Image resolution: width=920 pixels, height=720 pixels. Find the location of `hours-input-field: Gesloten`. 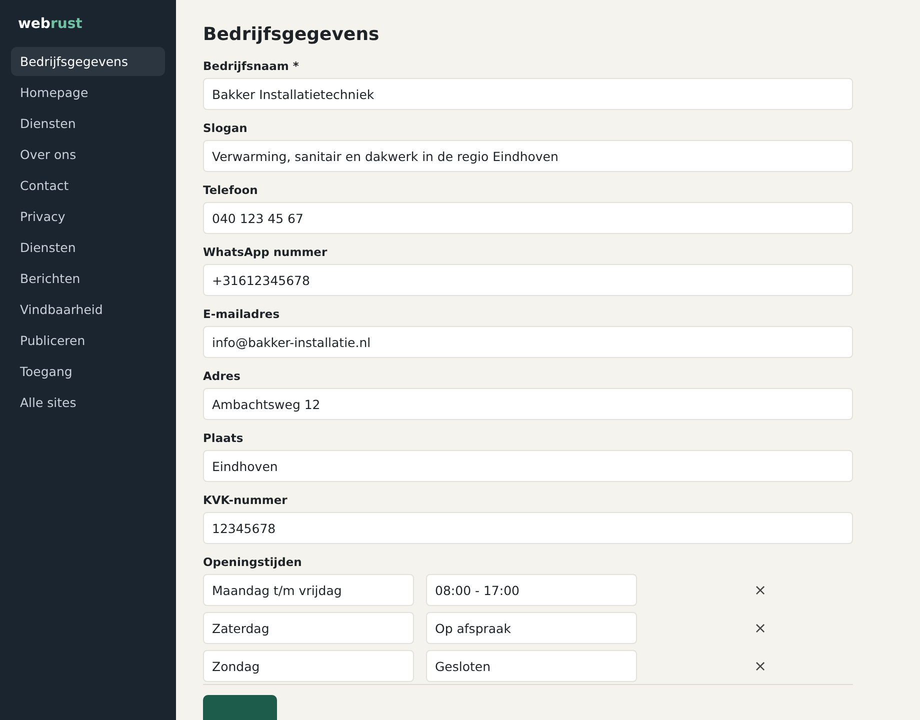

hours-input-field: Gesloten is located at coordinates (531, 666).